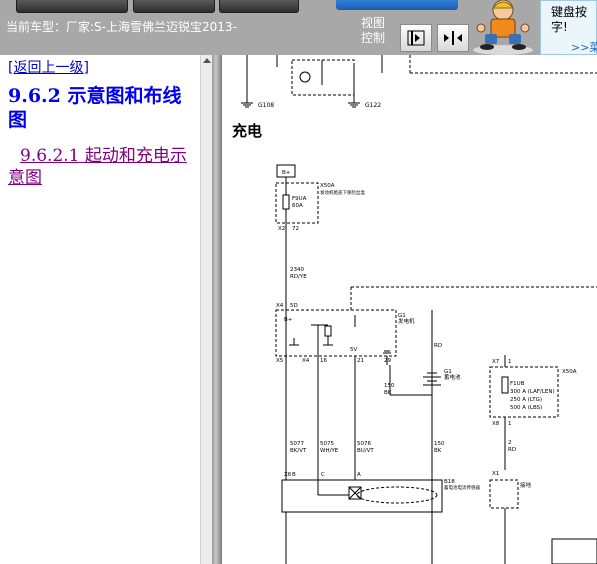 This screenshot has width=597, height=564. I want to click on collapse-arrow-icon, so click(416, 38).